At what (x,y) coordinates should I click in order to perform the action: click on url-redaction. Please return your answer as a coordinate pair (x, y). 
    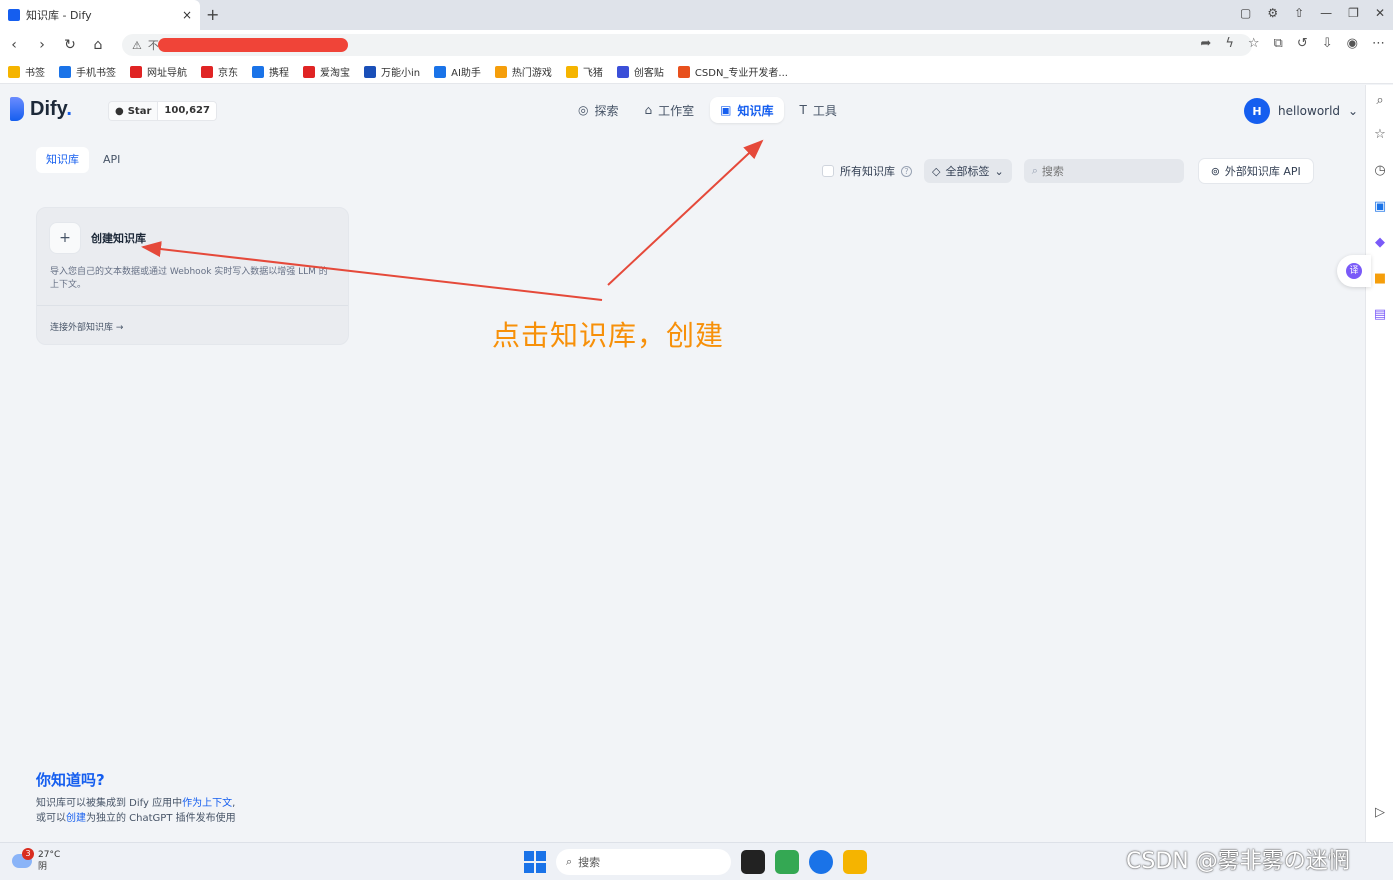
    Looking at the image, I should click on (253, 45).